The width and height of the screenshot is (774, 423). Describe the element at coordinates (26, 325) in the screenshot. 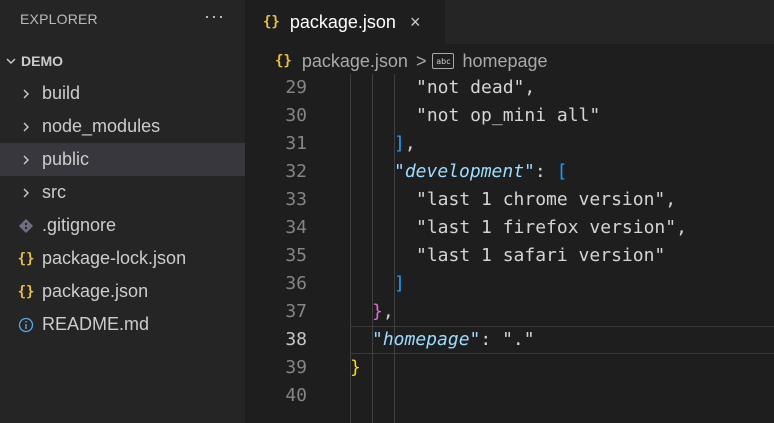

I see `info-icon` at that location.